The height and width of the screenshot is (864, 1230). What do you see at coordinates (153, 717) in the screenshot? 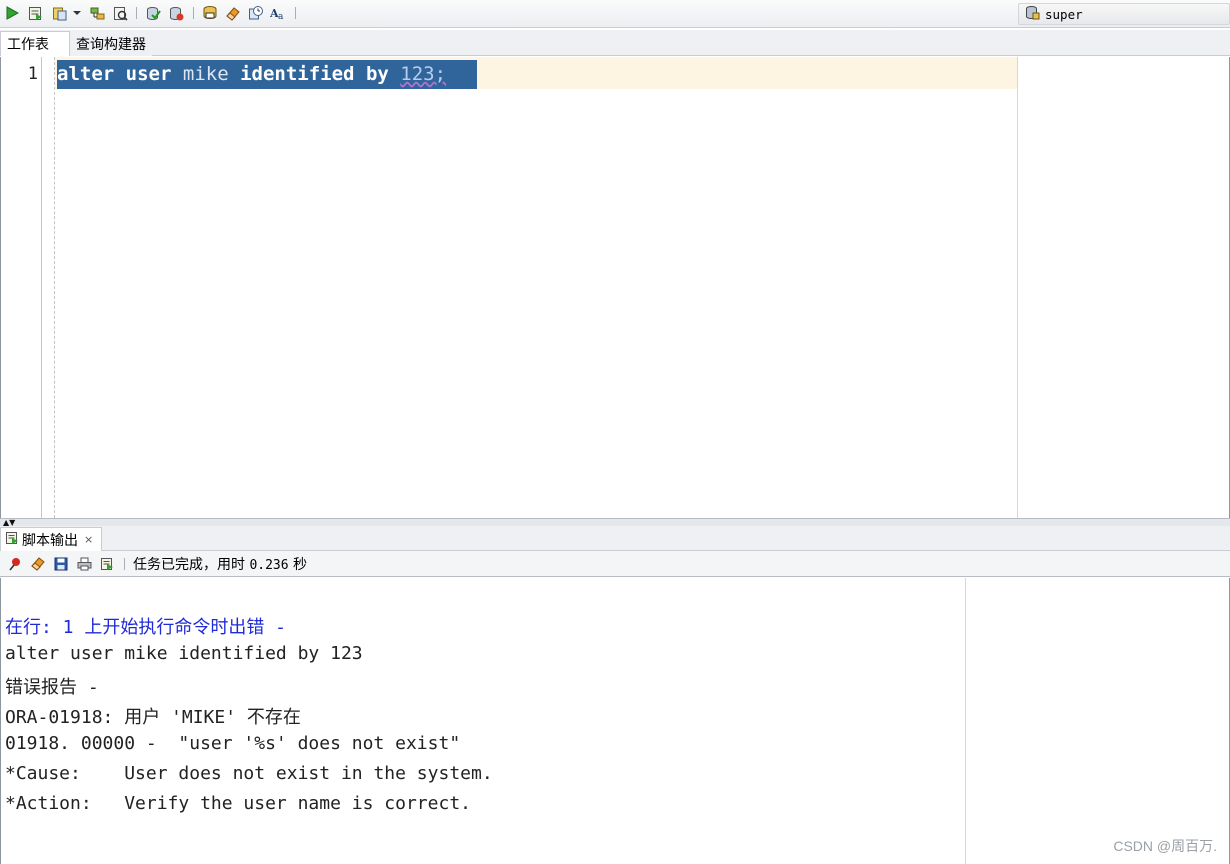
I see `output-line-ora-code: ORA-01918: 用户 'MIKE' 不存在` at bounding box center [153, 717].